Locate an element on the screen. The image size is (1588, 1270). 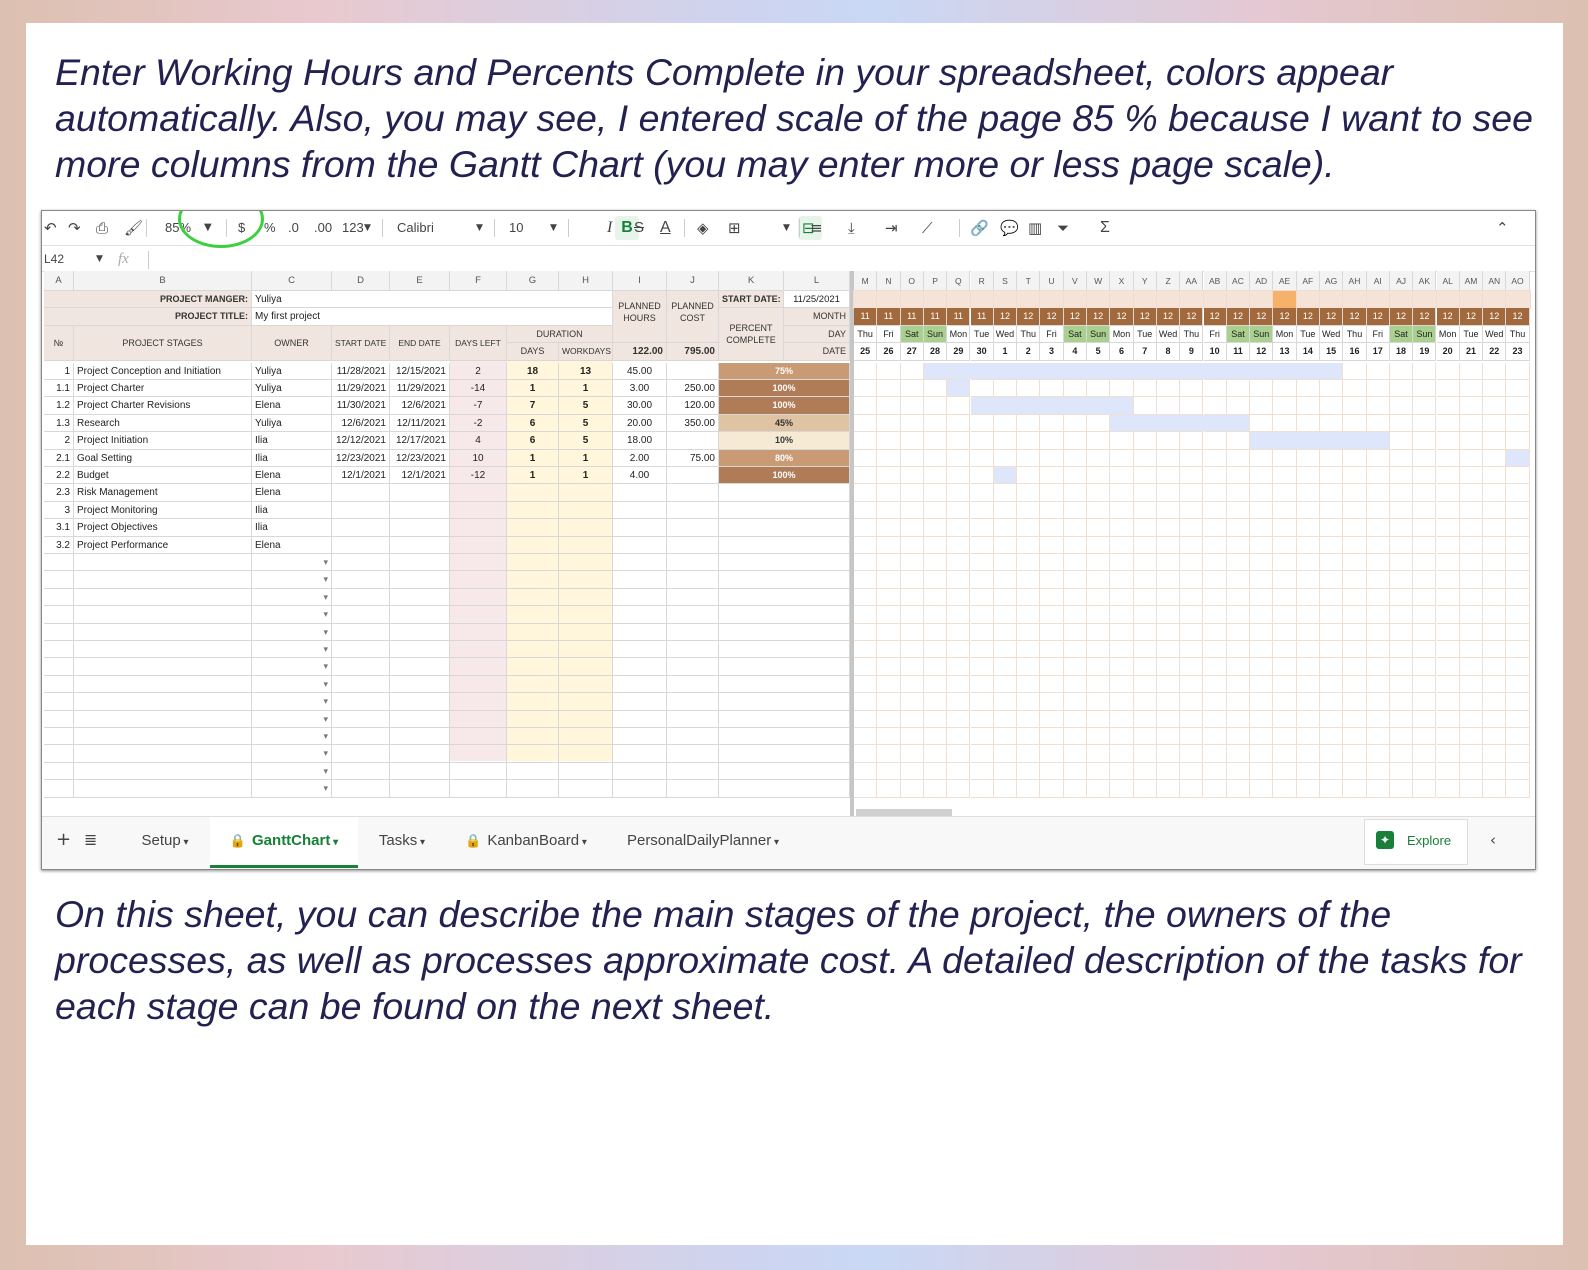
timeline-date: 7 is located at coordinates (1145, 352).